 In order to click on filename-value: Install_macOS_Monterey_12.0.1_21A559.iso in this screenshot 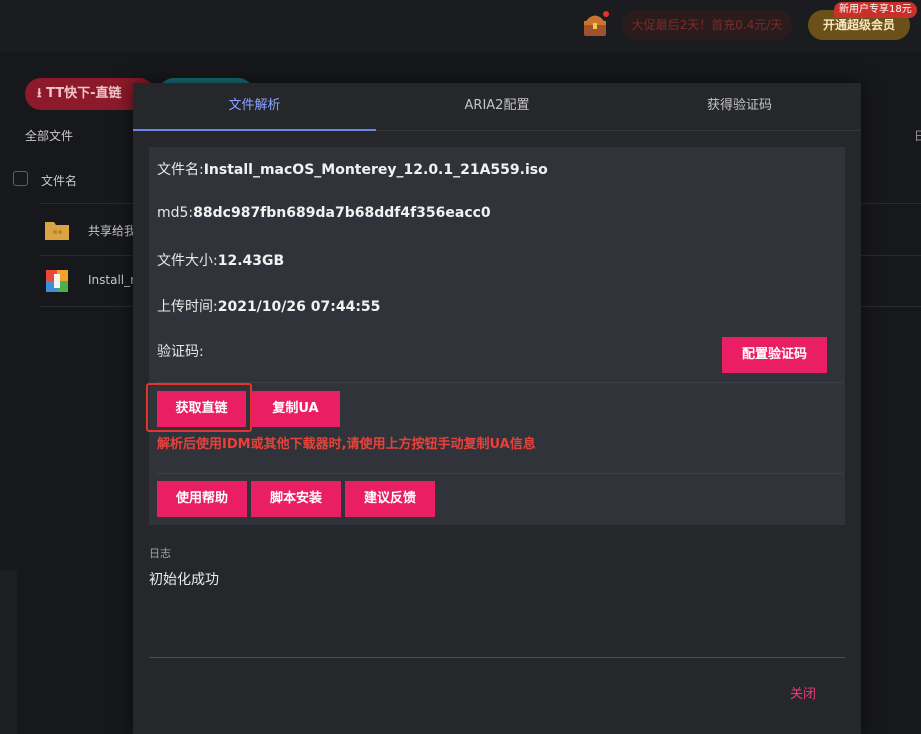, I will do `click(375, 170)`.